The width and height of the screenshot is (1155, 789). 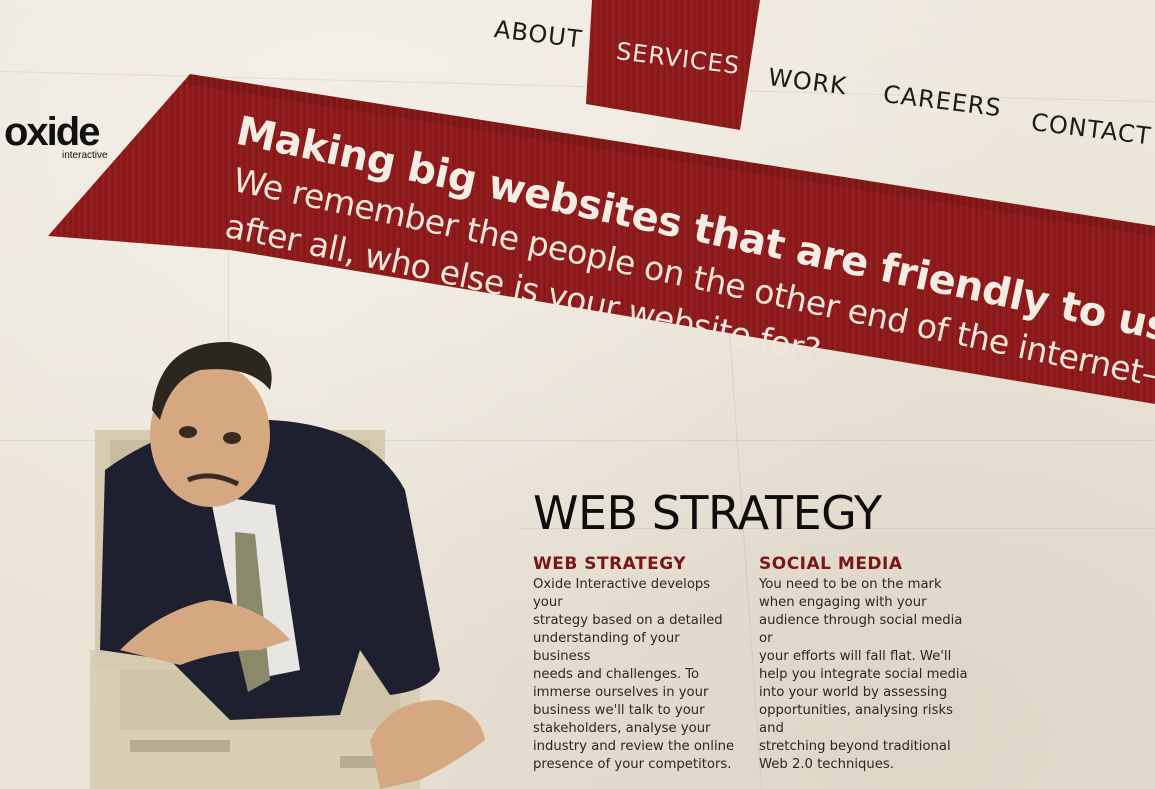 I want to click on column-heading: SOCIAL MEDIA, so click(x=831, y=564).